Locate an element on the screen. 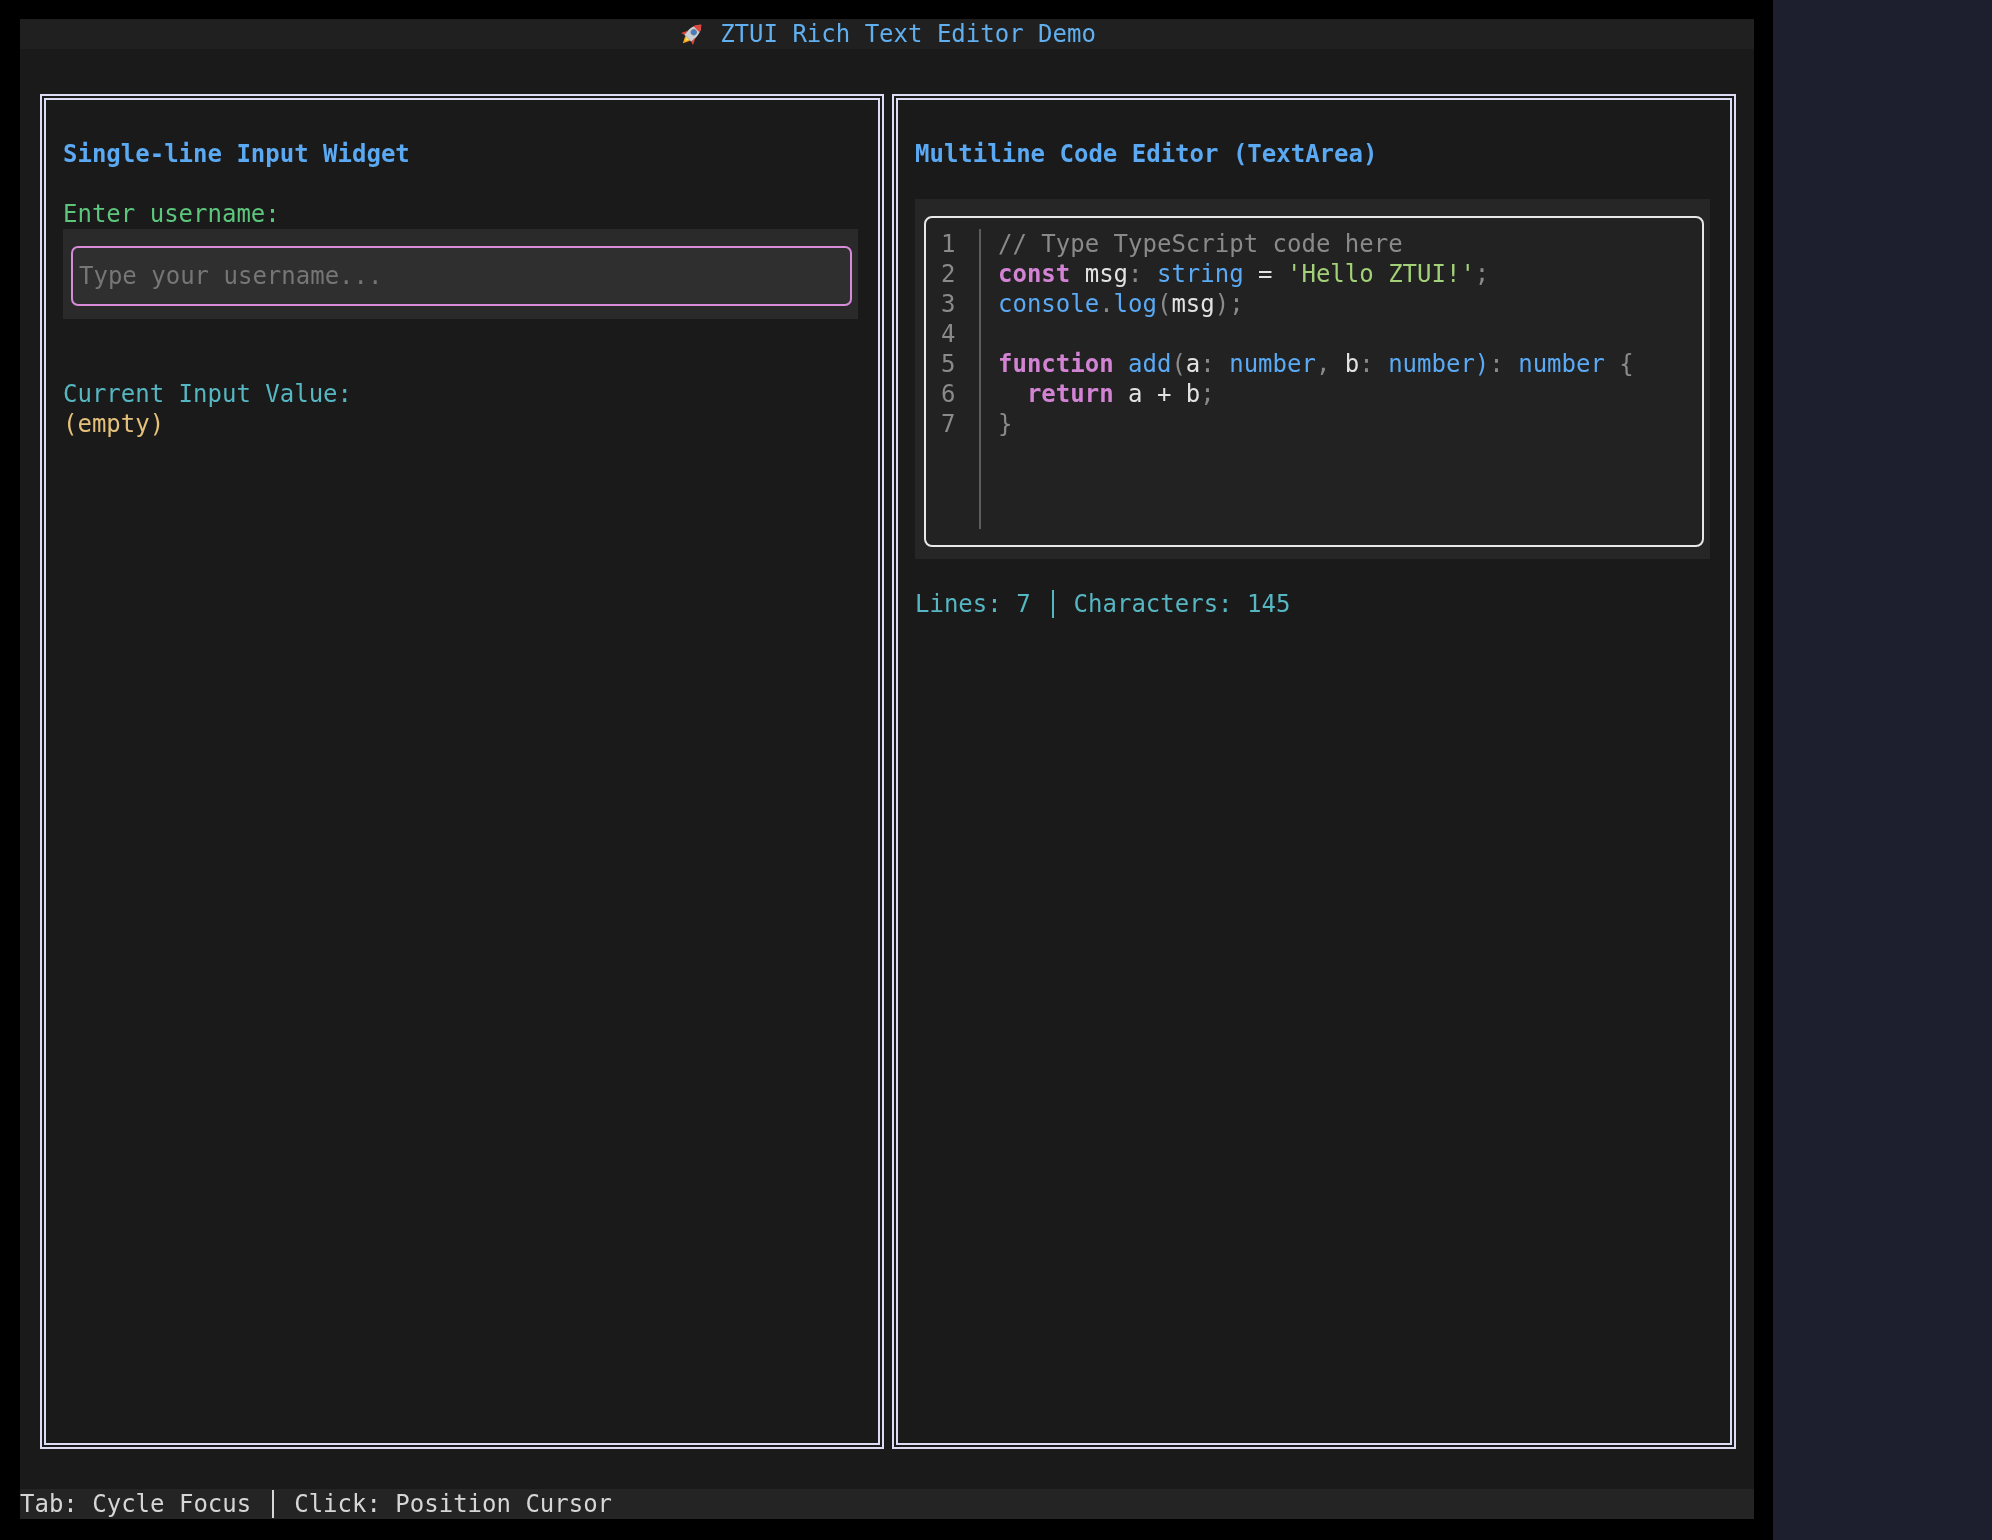  panel-title: Multiline Code Editor (TextArea) is located at coordinates (1146, 154).